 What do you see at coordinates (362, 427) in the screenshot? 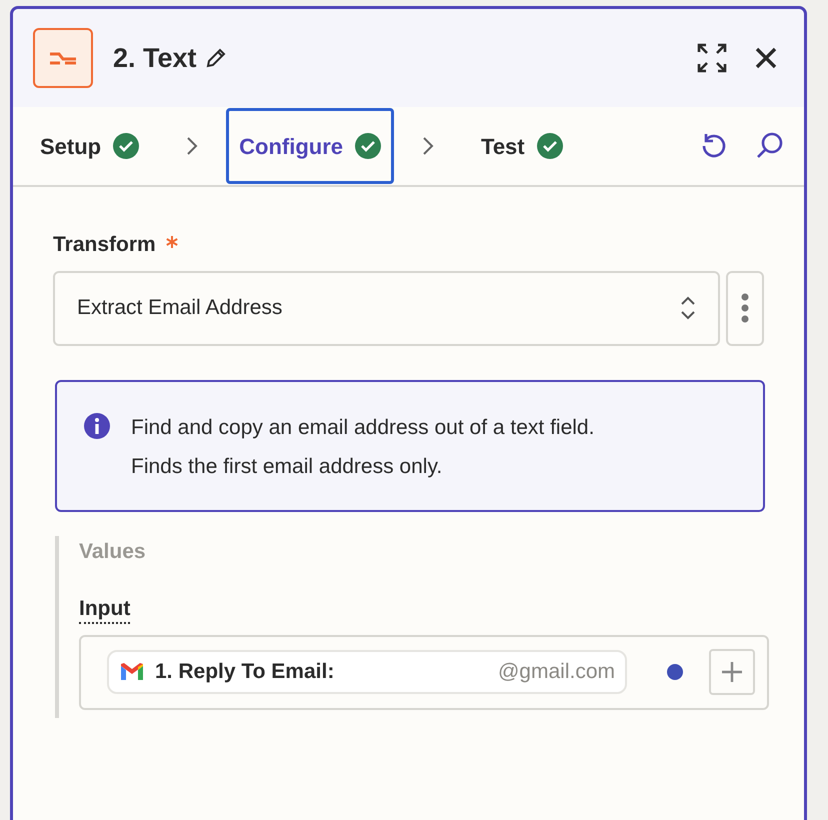
I see `info-text: Find and copy an email address out of a text field.` at bounding box center [362, 427].